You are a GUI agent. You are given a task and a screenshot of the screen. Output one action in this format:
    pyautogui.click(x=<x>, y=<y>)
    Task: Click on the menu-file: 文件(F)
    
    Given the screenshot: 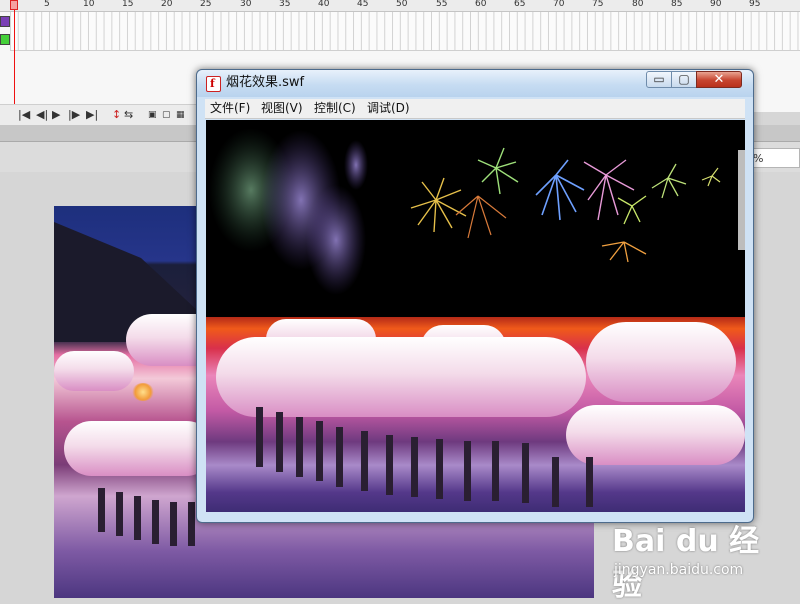 What is the action you would take?
    pyautogui.click(x=230, y=108)
    